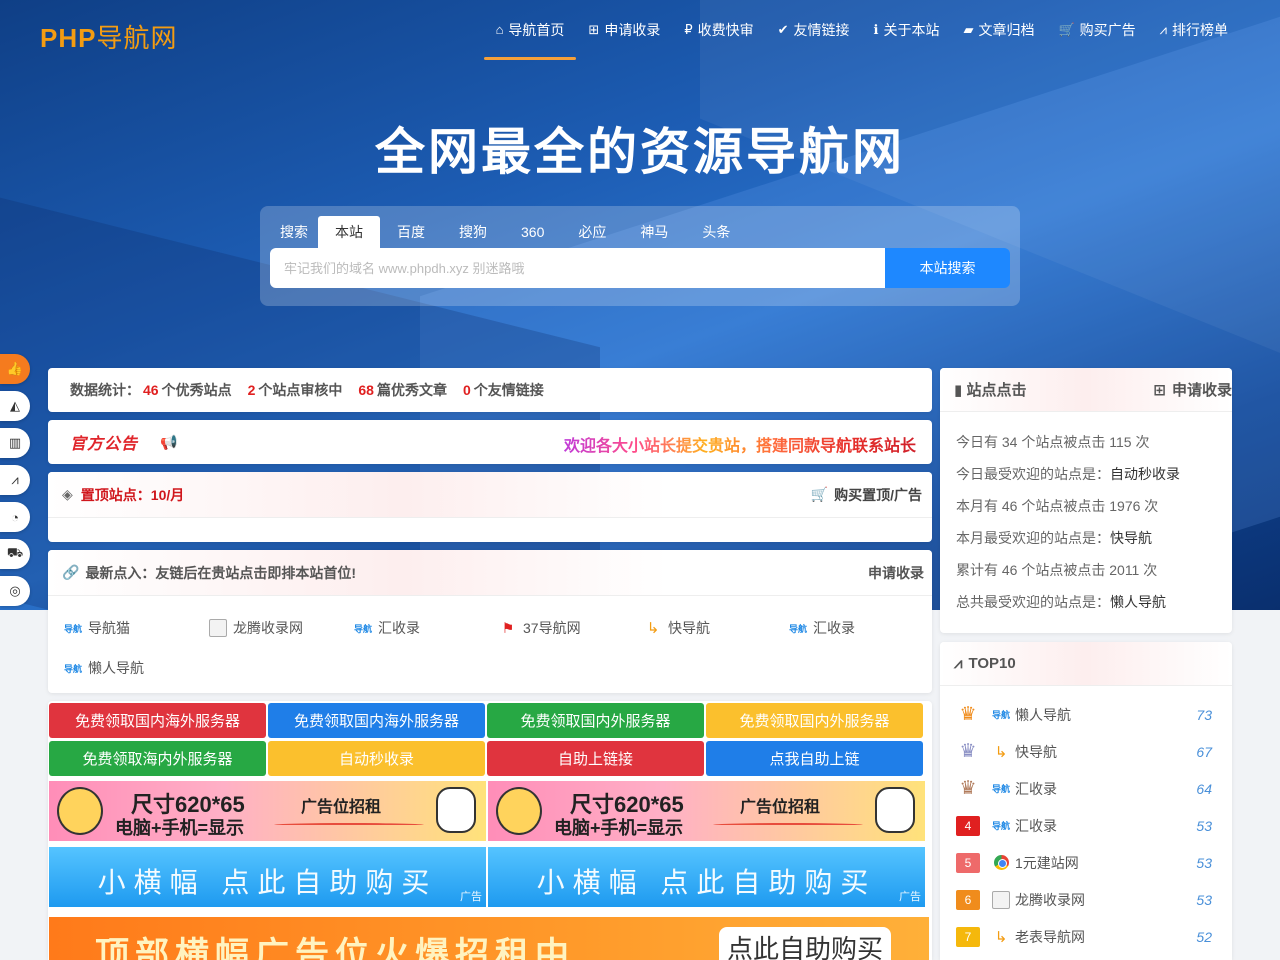 The height and width of the screenshot is (960, 1280). Describe the element at coordinates (716, 232) in the screenshot. I see `search-tab-toutiao: 头条` at that location.